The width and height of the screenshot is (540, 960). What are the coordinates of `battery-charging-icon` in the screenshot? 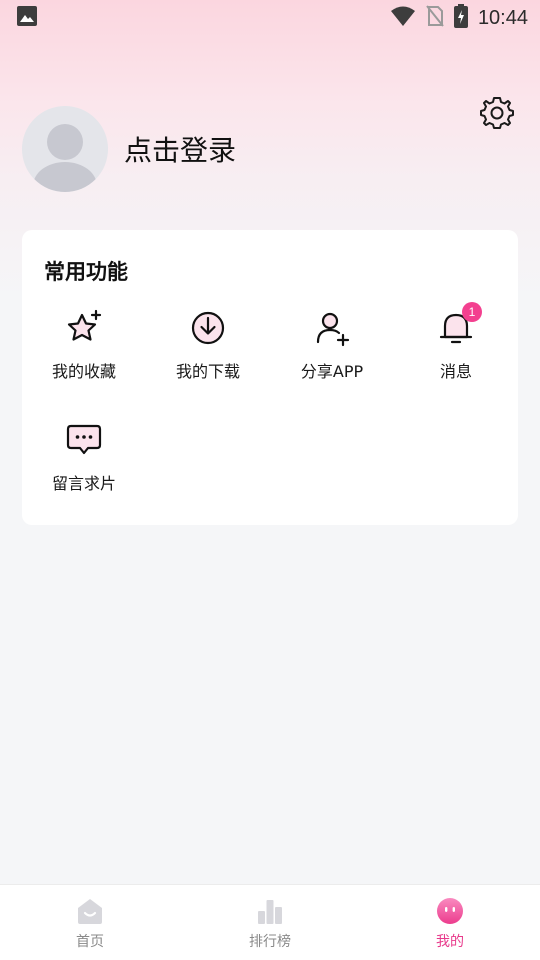 It's located at (460, 18).